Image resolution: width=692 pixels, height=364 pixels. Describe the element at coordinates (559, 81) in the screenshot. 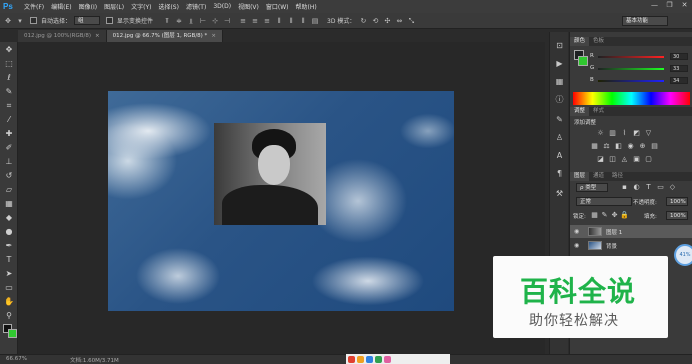

I see `swatches-icon: ▦` at that location.